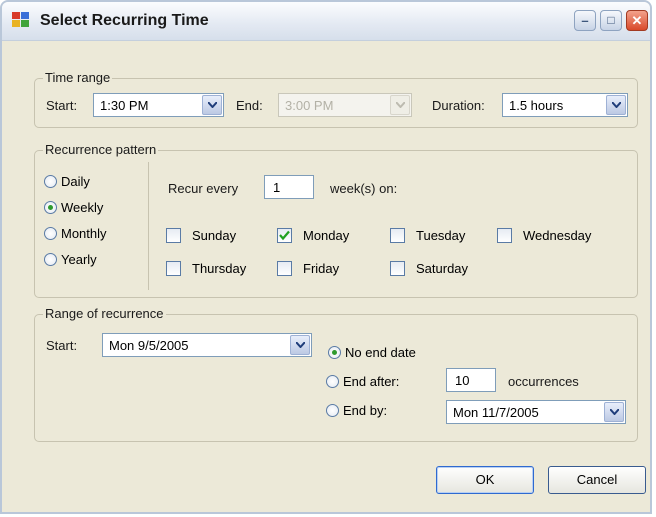  Describe the element at coordinates (496, 412) in the screenshot. I see `end-by-value: Mon 11/7/2005` at that location.